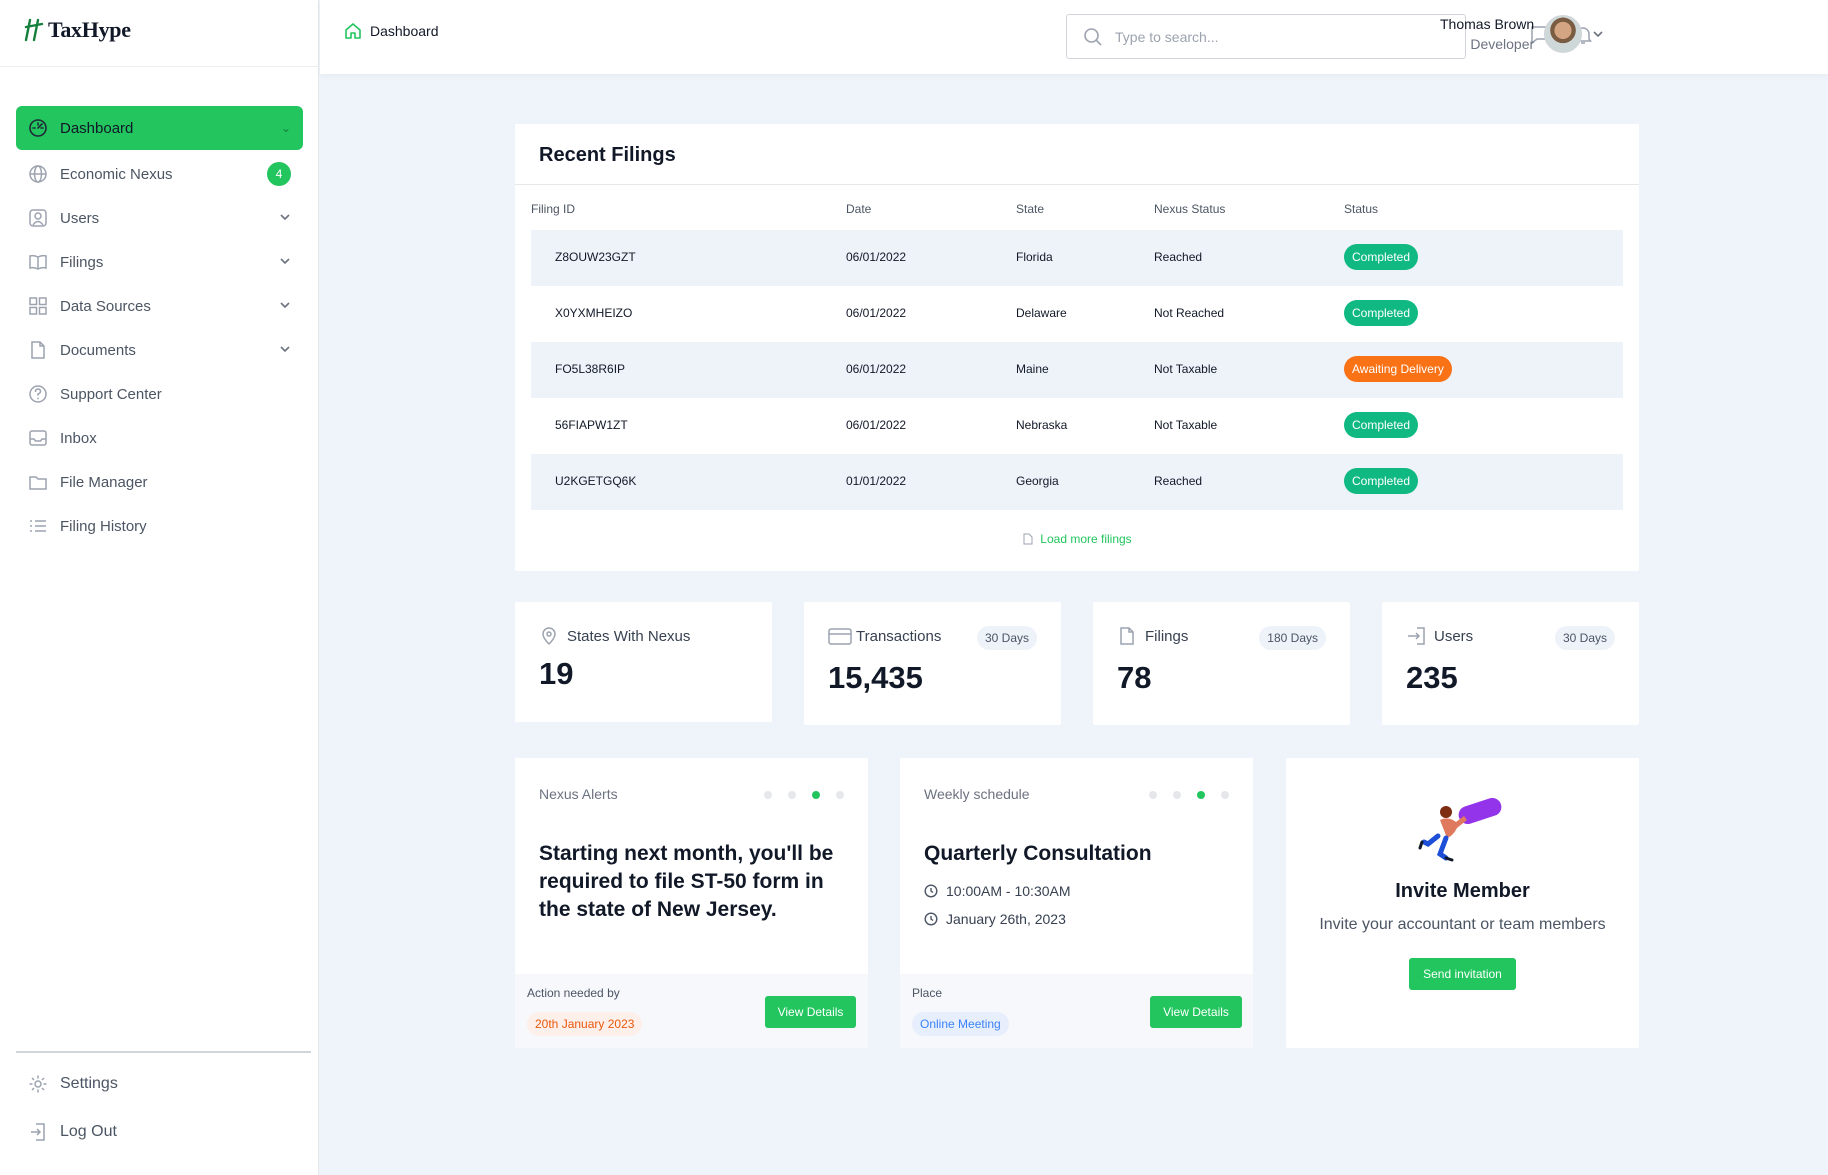  I want to click on send-invitation-button: Send invitation, so click(1462, 974).